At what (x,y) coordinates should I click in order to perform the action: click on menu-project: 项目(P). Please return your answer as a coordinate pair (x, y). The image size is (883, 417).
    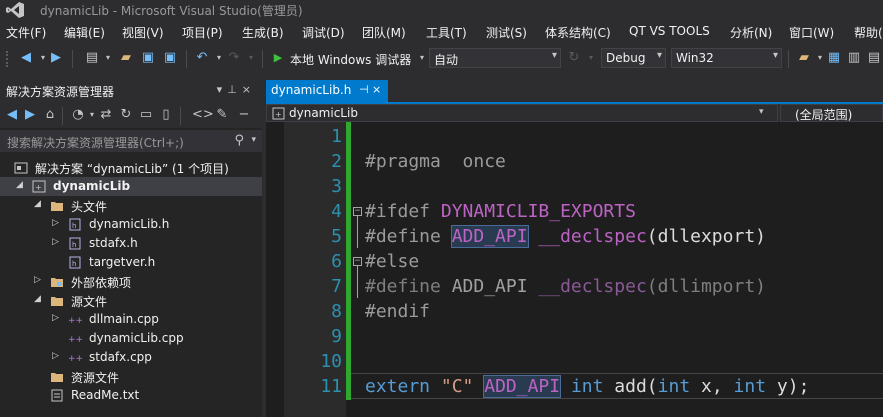
    Looking at the image, I should click on (202, 32).